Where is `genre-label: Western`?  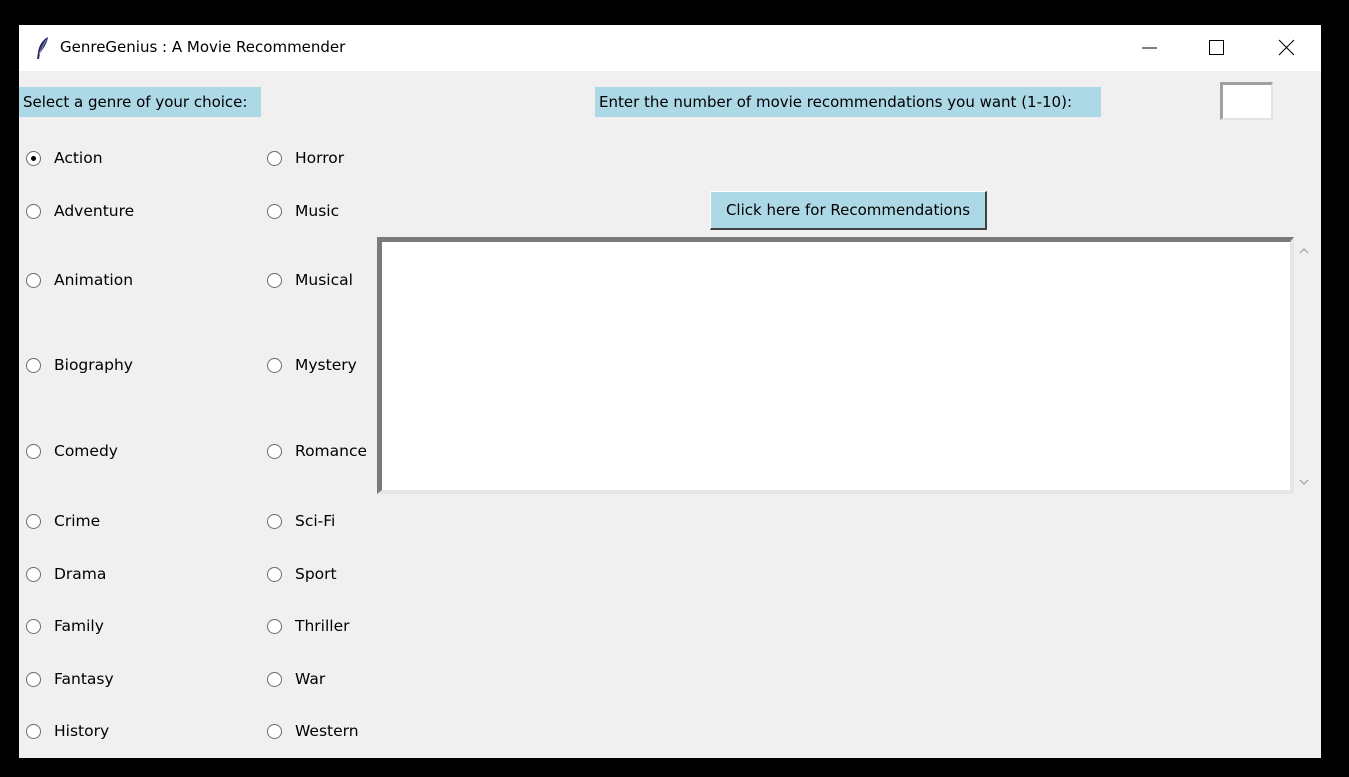 genre-label: Western is located at coordinates (327, 731).